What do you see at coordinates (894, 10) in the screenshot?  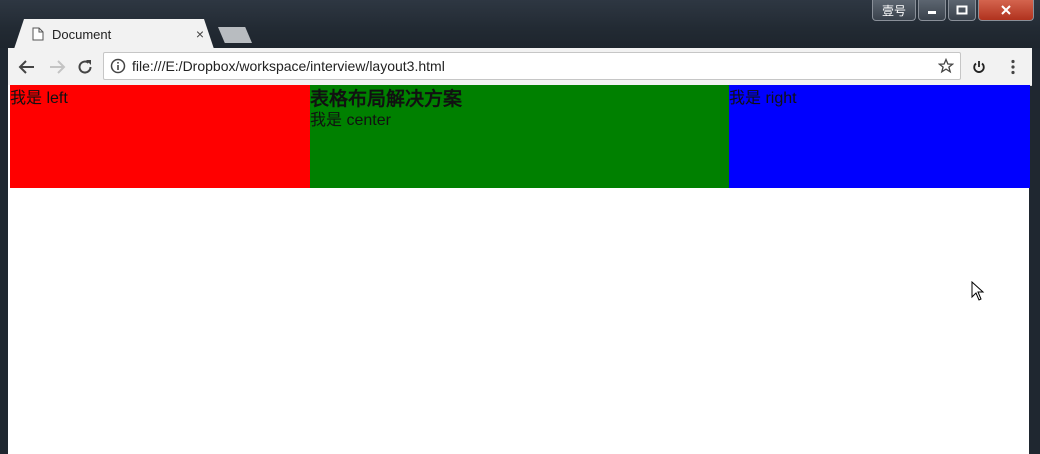 I see `user-profile-button: 壹号` at bounding box center [894, 10].